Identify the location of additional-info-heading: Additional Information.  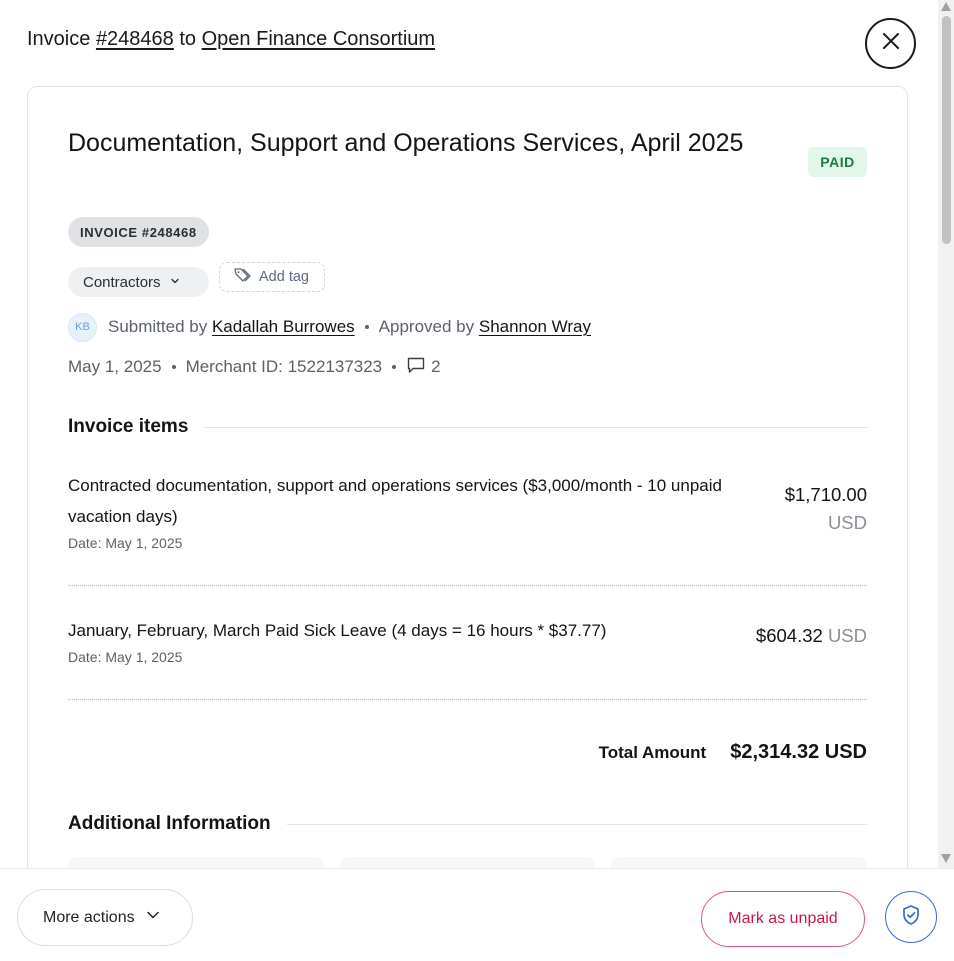
(467, 824).